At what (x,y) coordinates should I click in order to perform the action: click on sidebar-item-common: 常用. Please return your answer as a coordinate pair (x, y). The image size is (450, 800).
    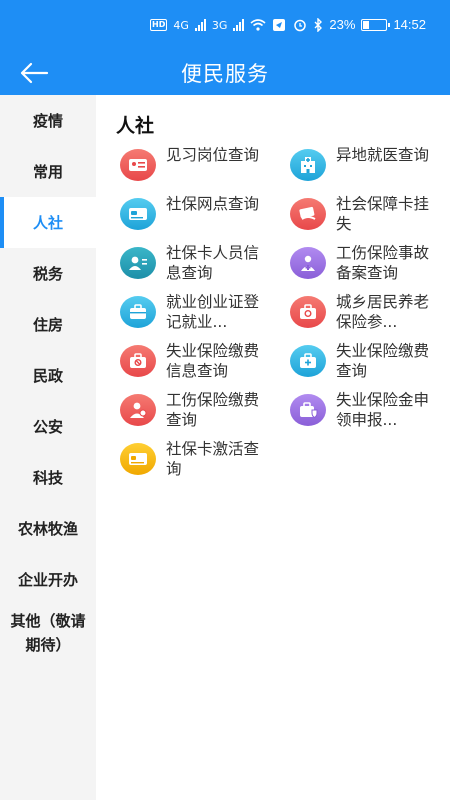
    Looking at the image, I should click on (48, 171).